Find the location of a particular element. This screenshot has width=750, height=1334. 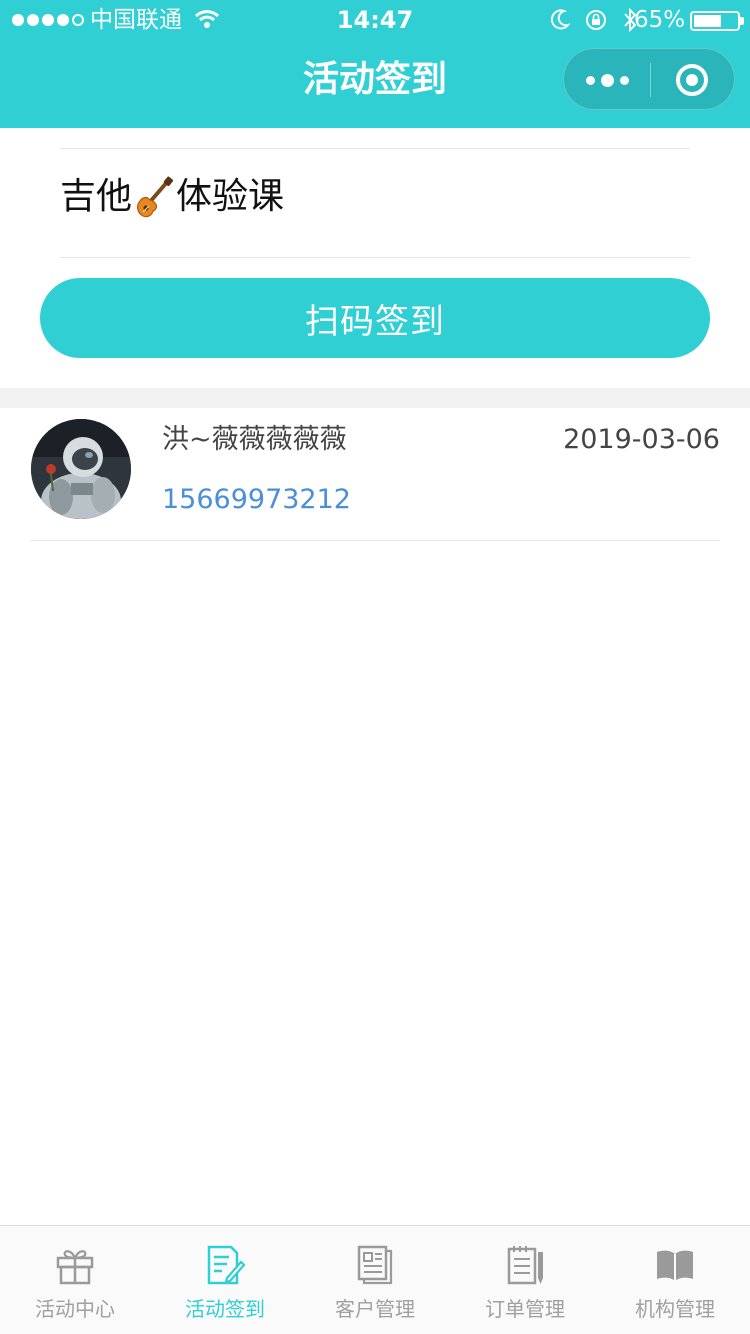

battery-percent: 65% is located at coordinates (660, 20).